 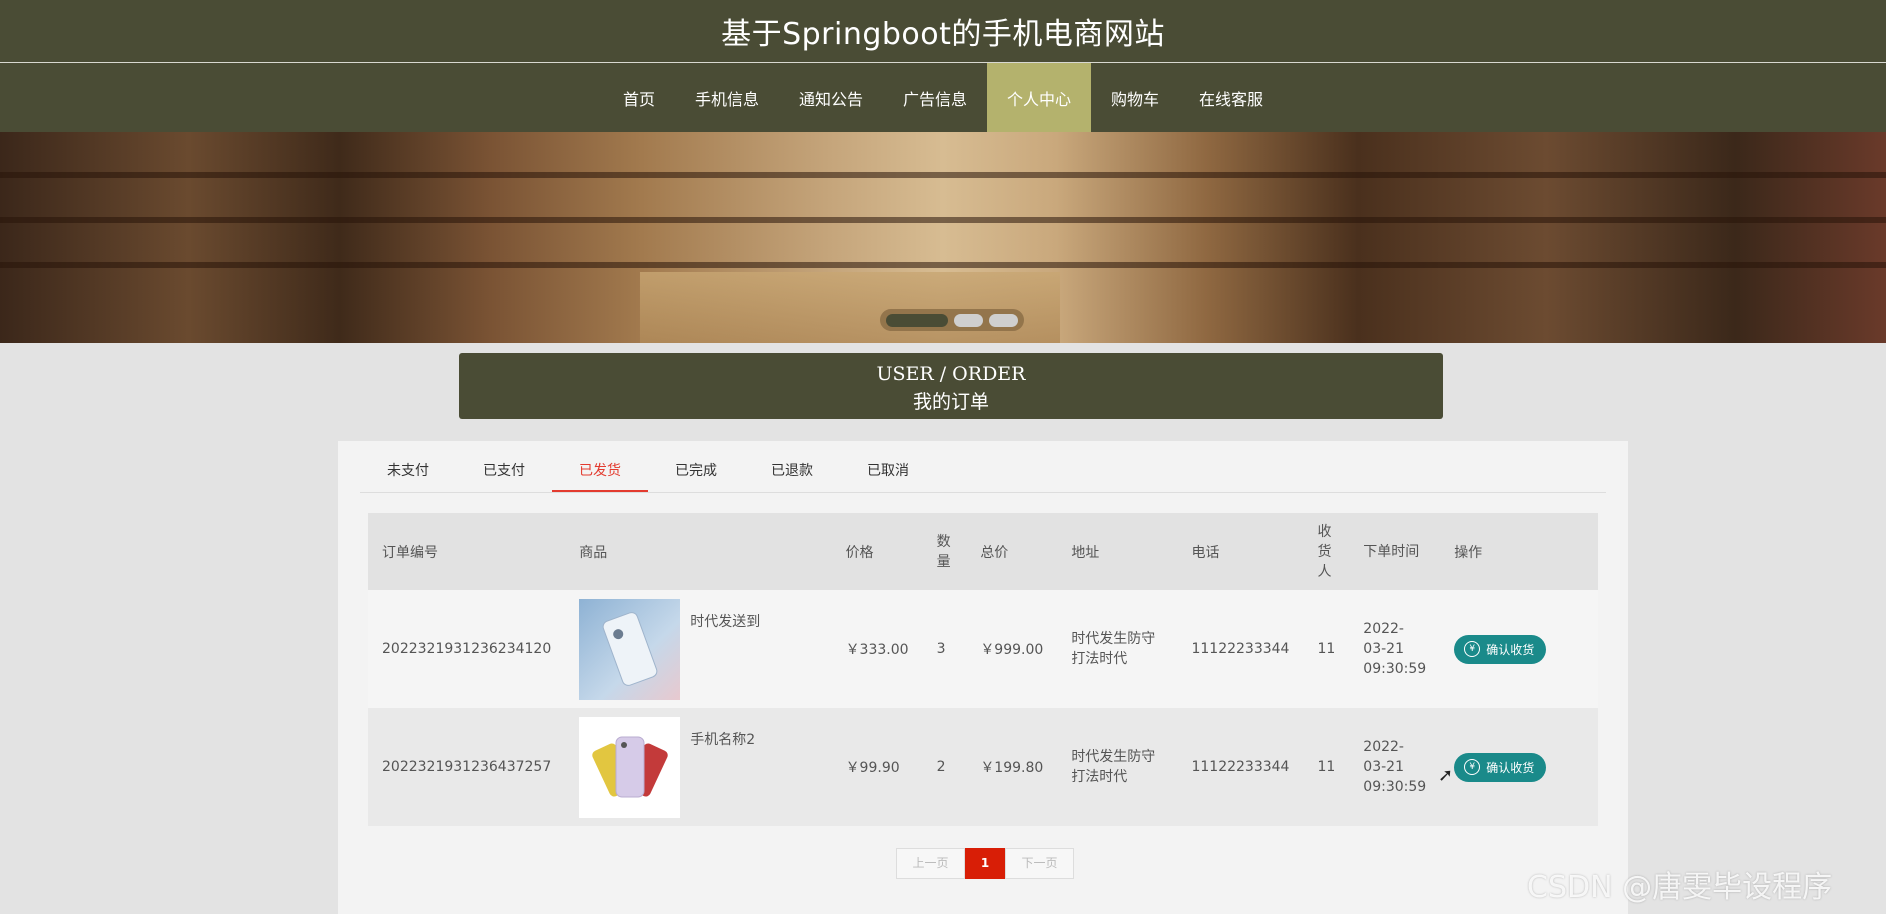 I want to click on tab-unpaid: 未支付, so click(x=408, y=471).